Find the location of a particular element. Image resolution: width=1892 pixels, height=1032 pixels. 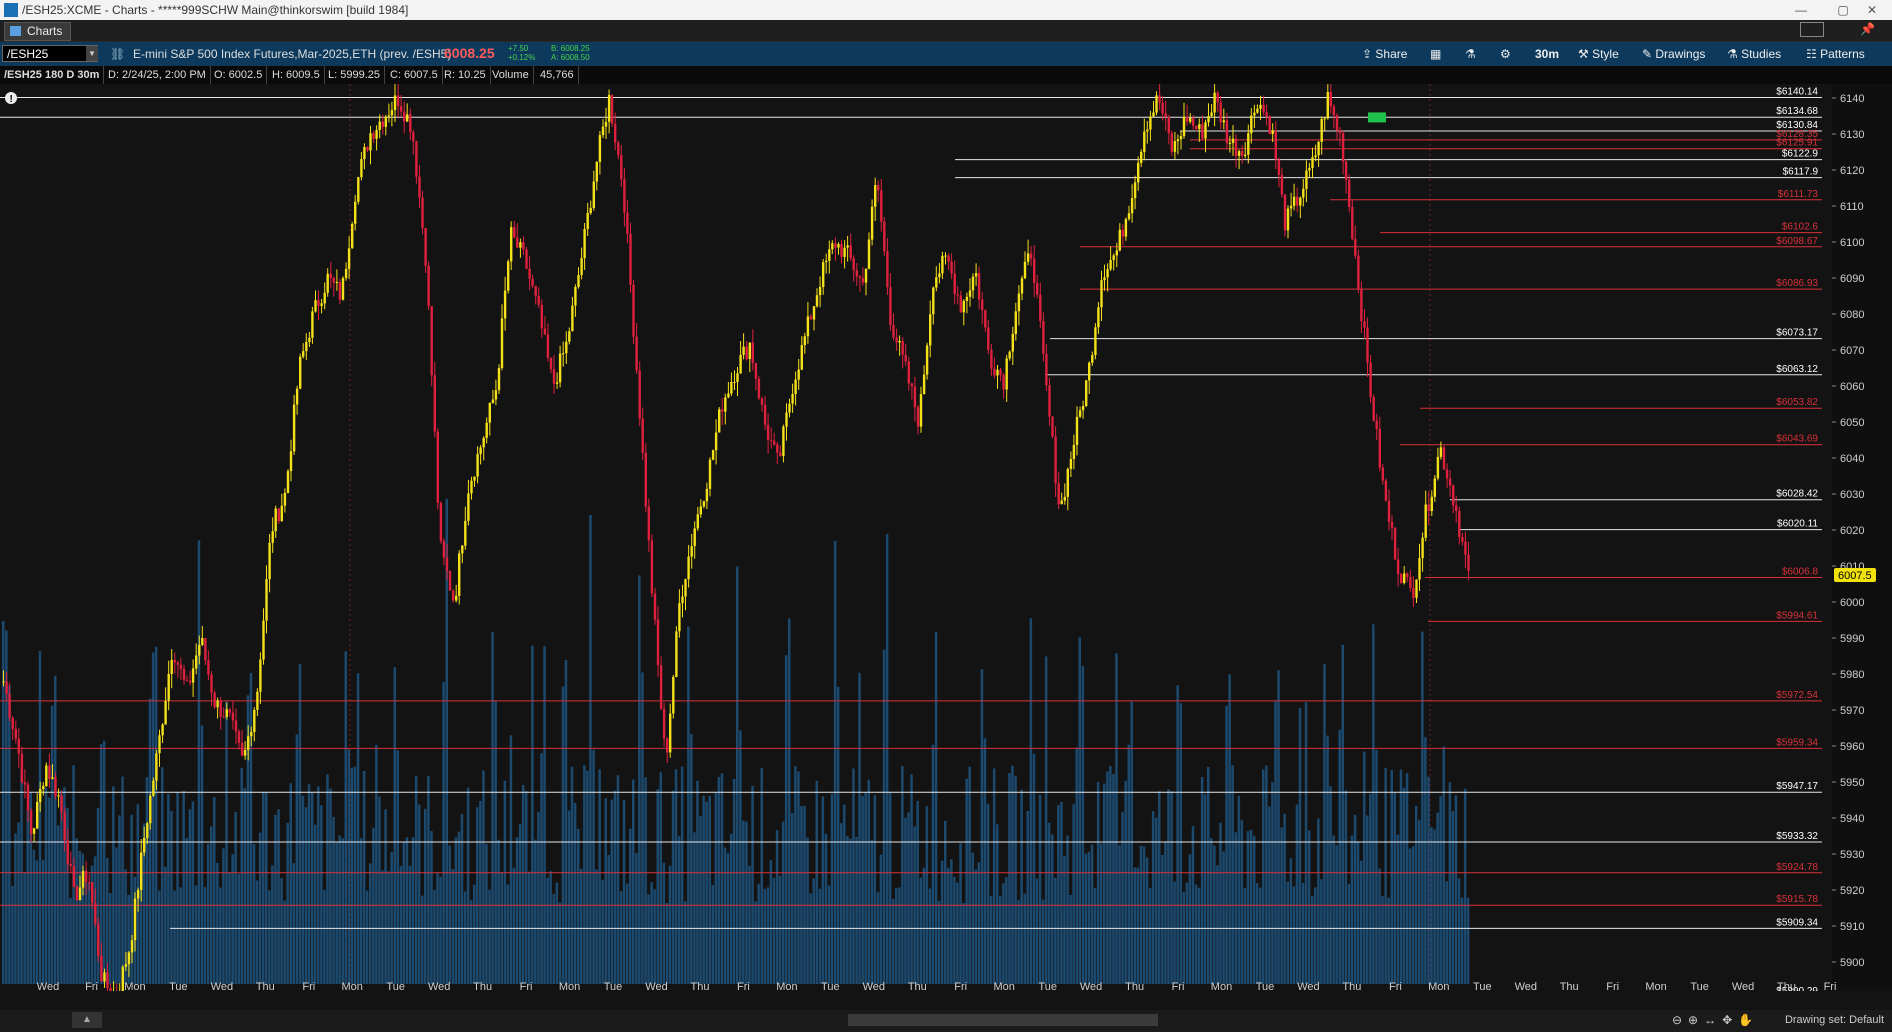

horizontal-scrollbar is located at coordinates (1003, 1020).